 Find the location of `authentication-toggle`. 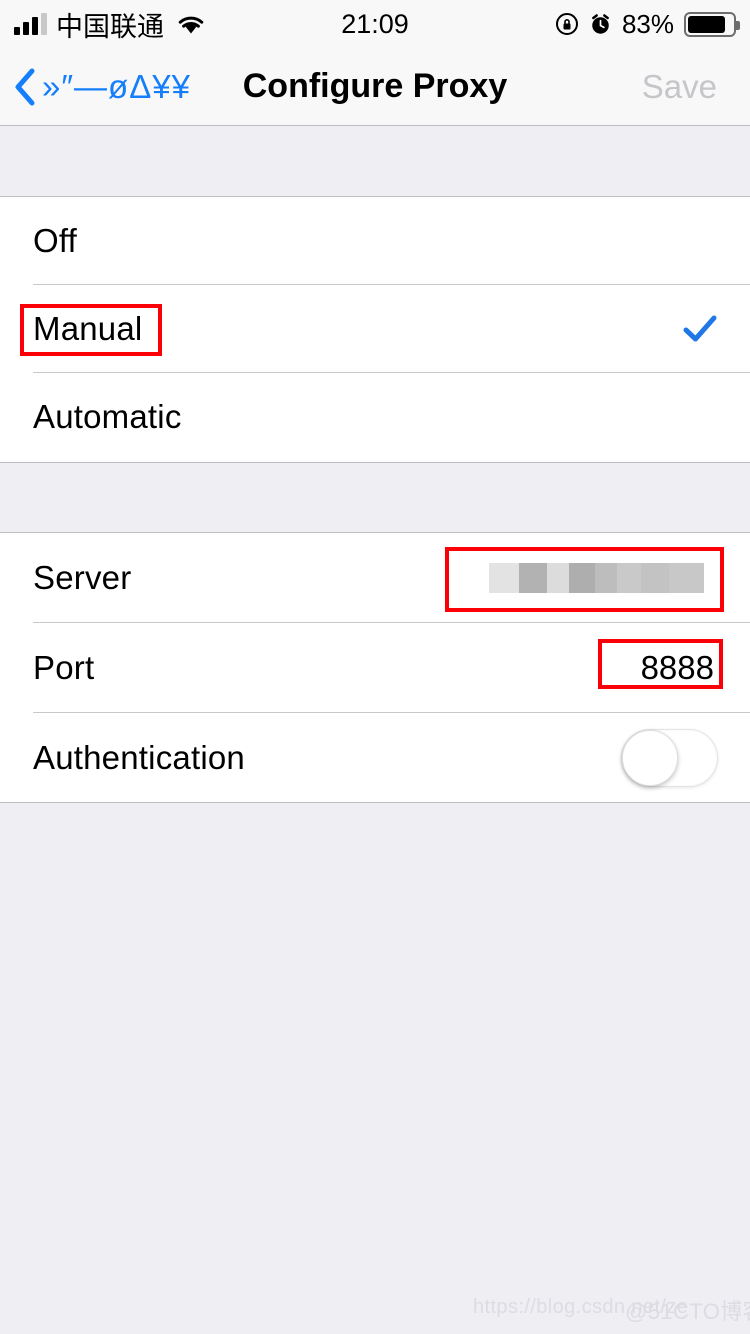

authentication-toggle is located at coordinates (669, 758).